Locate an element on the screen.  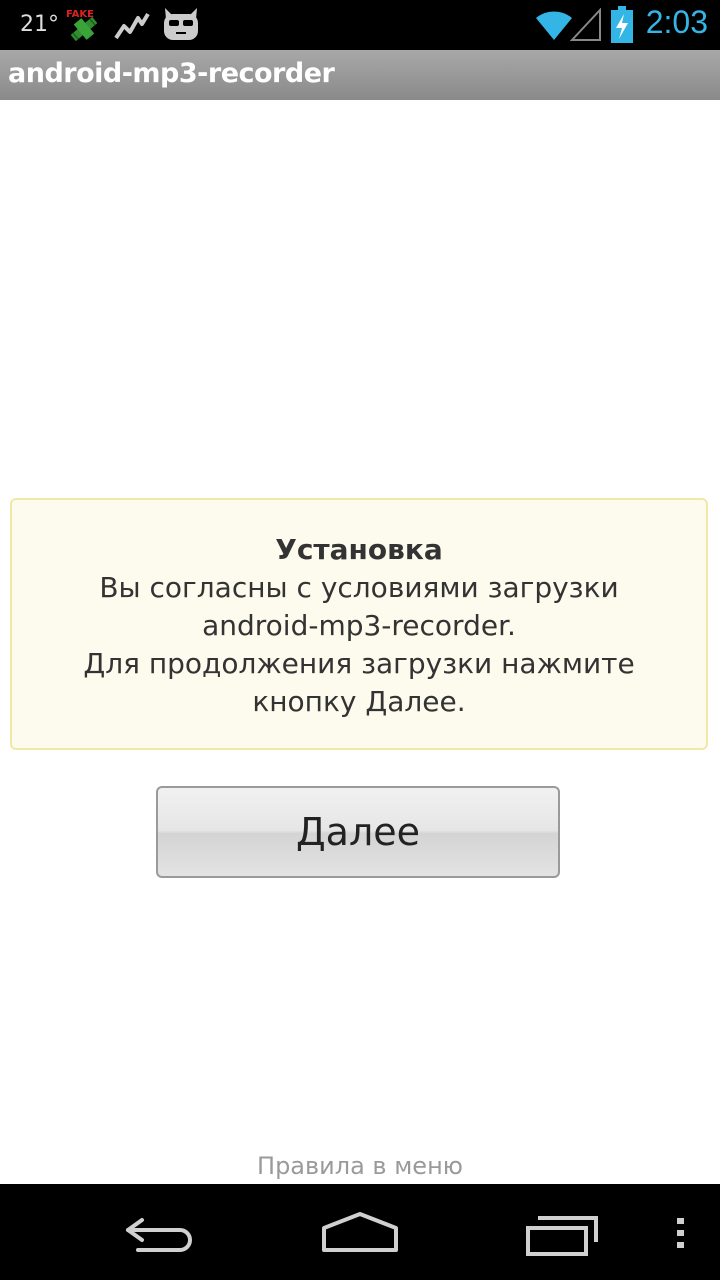
wifi-icon is located at coordinates (554, 27).